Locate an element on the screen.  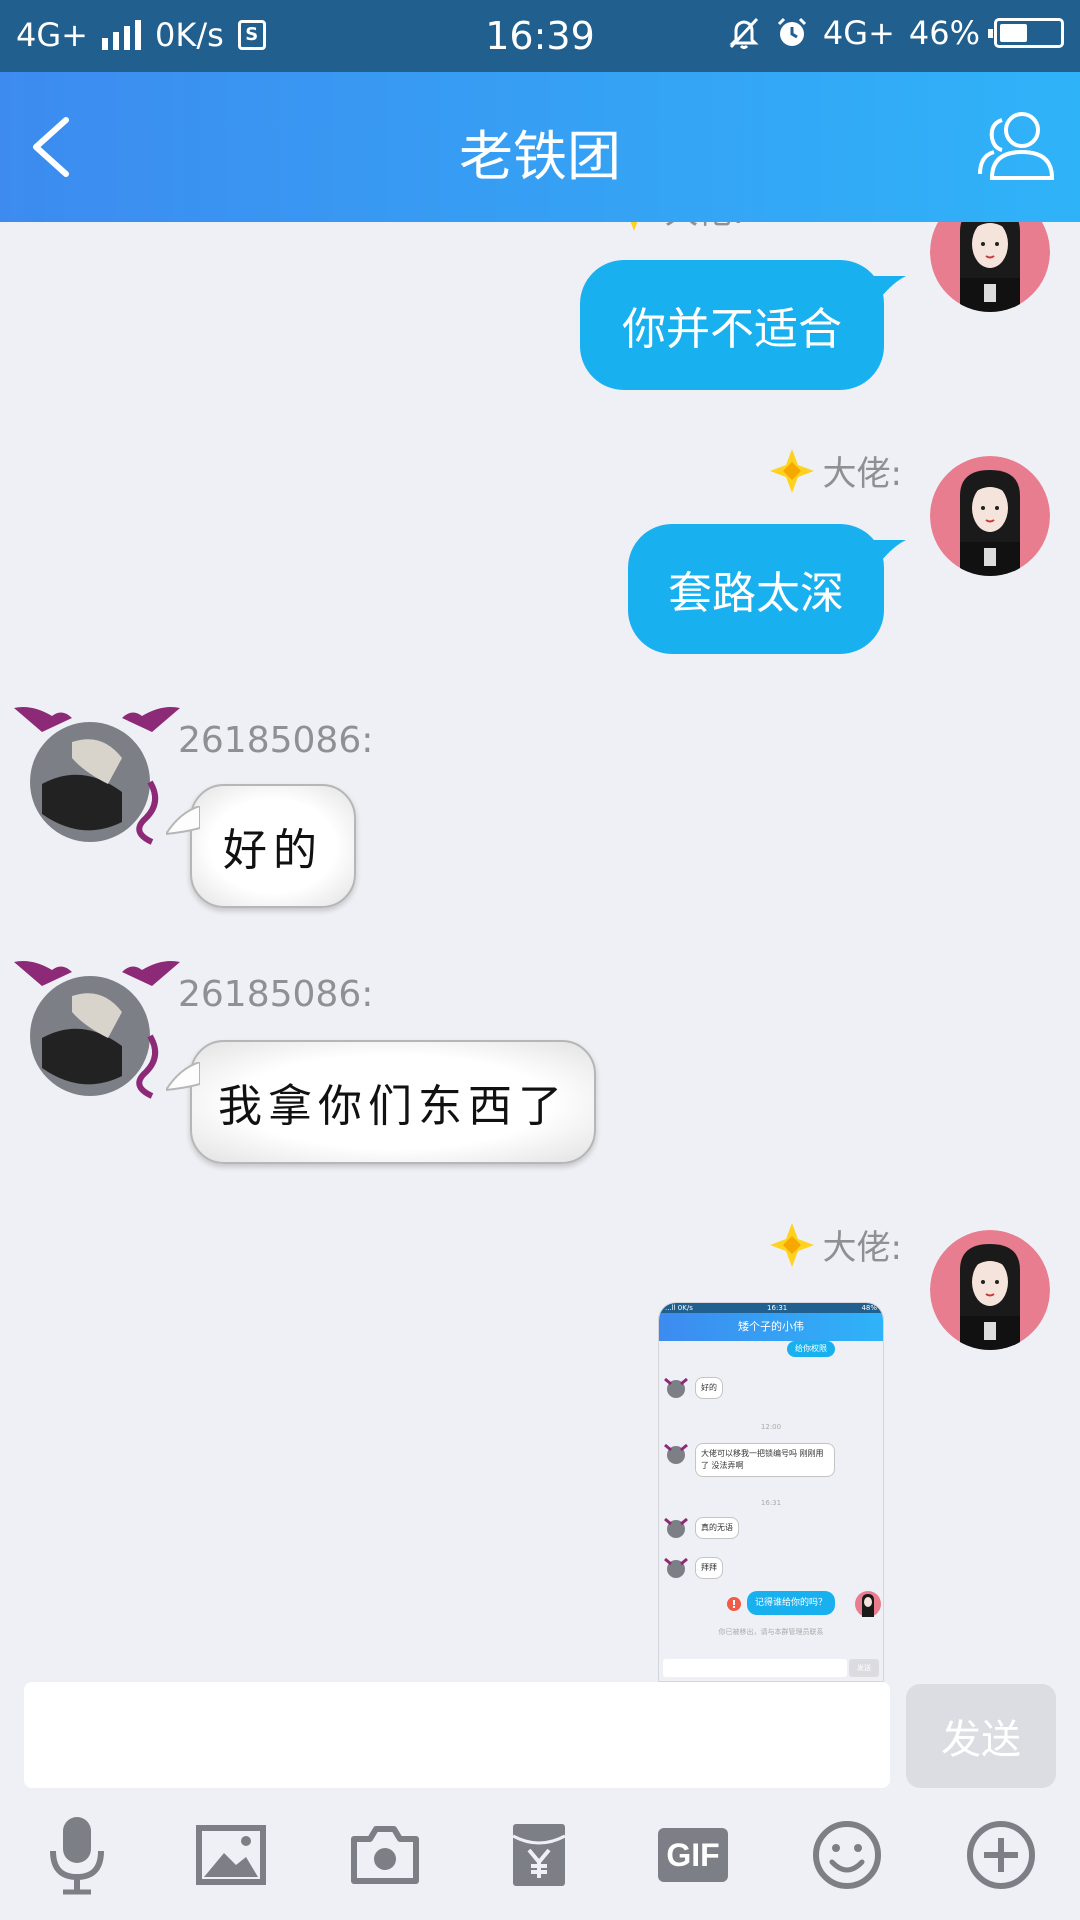
error-icon is located at coordinates (734, 1604).